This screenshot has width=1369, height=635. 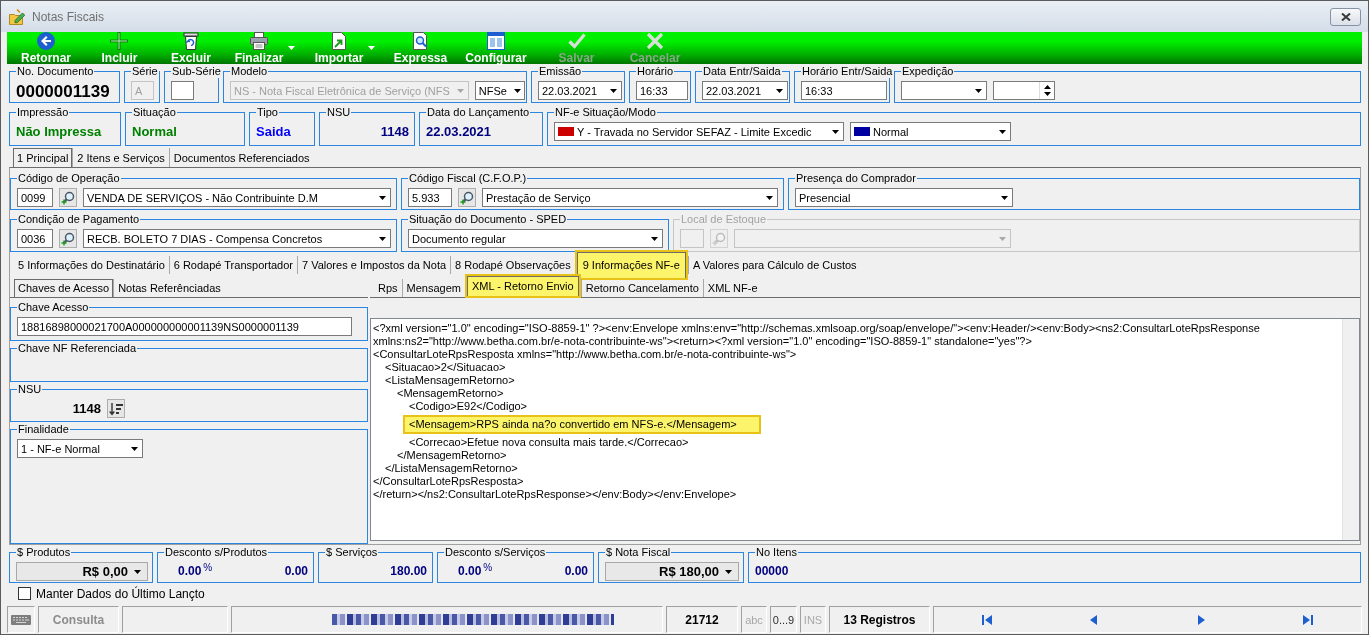 What do you see at coordinates (1307, 619) in the screenshot?
I see `skip-end-icon` at bounding box center [1307, 619].